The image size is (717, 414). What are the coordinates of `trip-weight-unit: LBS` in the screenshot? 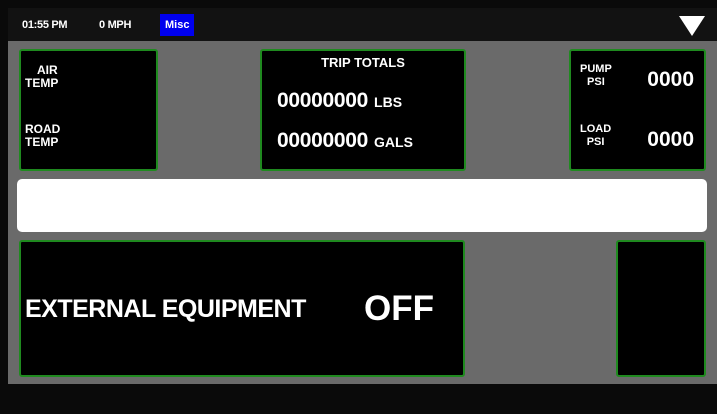 It's located at (388, 102).